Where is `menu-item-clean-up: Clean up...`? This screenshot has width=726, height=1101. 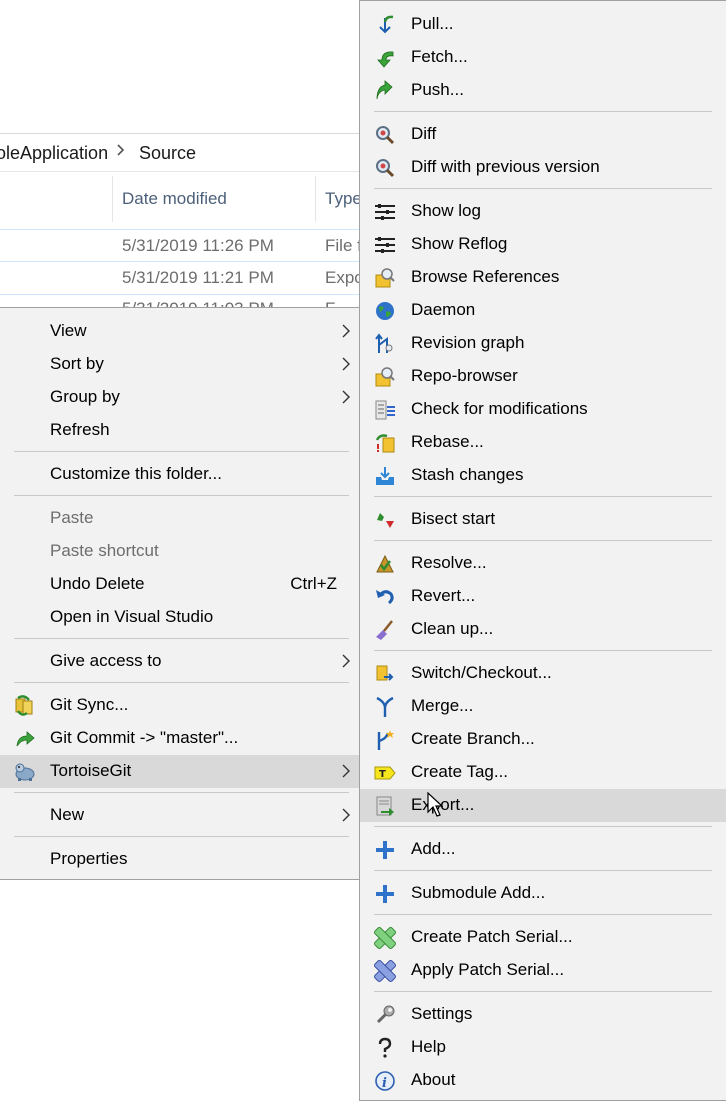
menu-item-clean-up: Clean up... is located at coordinates (543, 629).